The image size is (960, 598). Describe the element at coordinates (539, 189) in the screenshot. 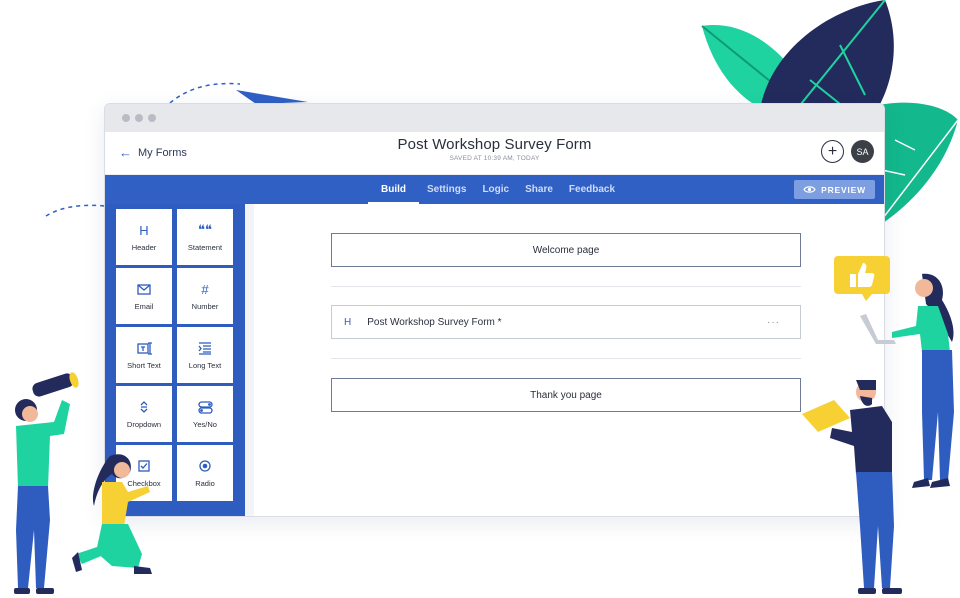

I see `tab-share: Share` at that location.